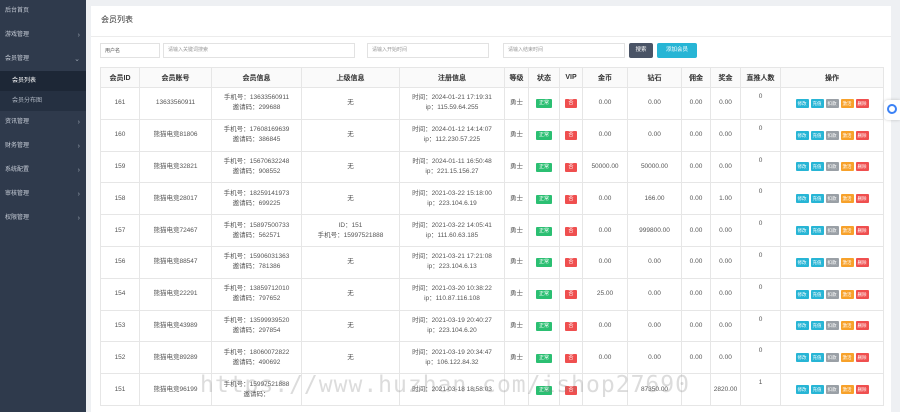  Describe the element at coordinates (175, 262) in the screenshot. I see `member-account-cell: 熊猫电竞88547` at that location.